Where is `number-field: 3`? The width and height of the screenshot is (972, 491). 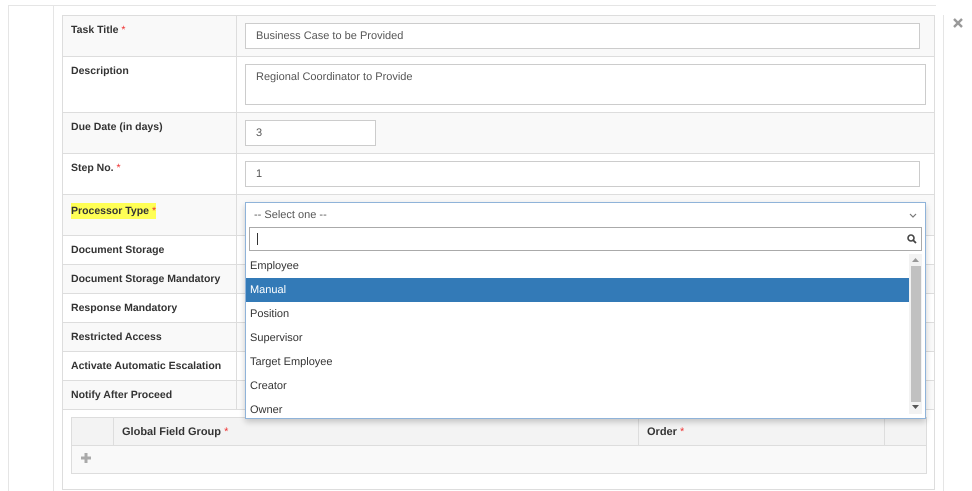
number-field: 3 is located at coordinates (310, 133).